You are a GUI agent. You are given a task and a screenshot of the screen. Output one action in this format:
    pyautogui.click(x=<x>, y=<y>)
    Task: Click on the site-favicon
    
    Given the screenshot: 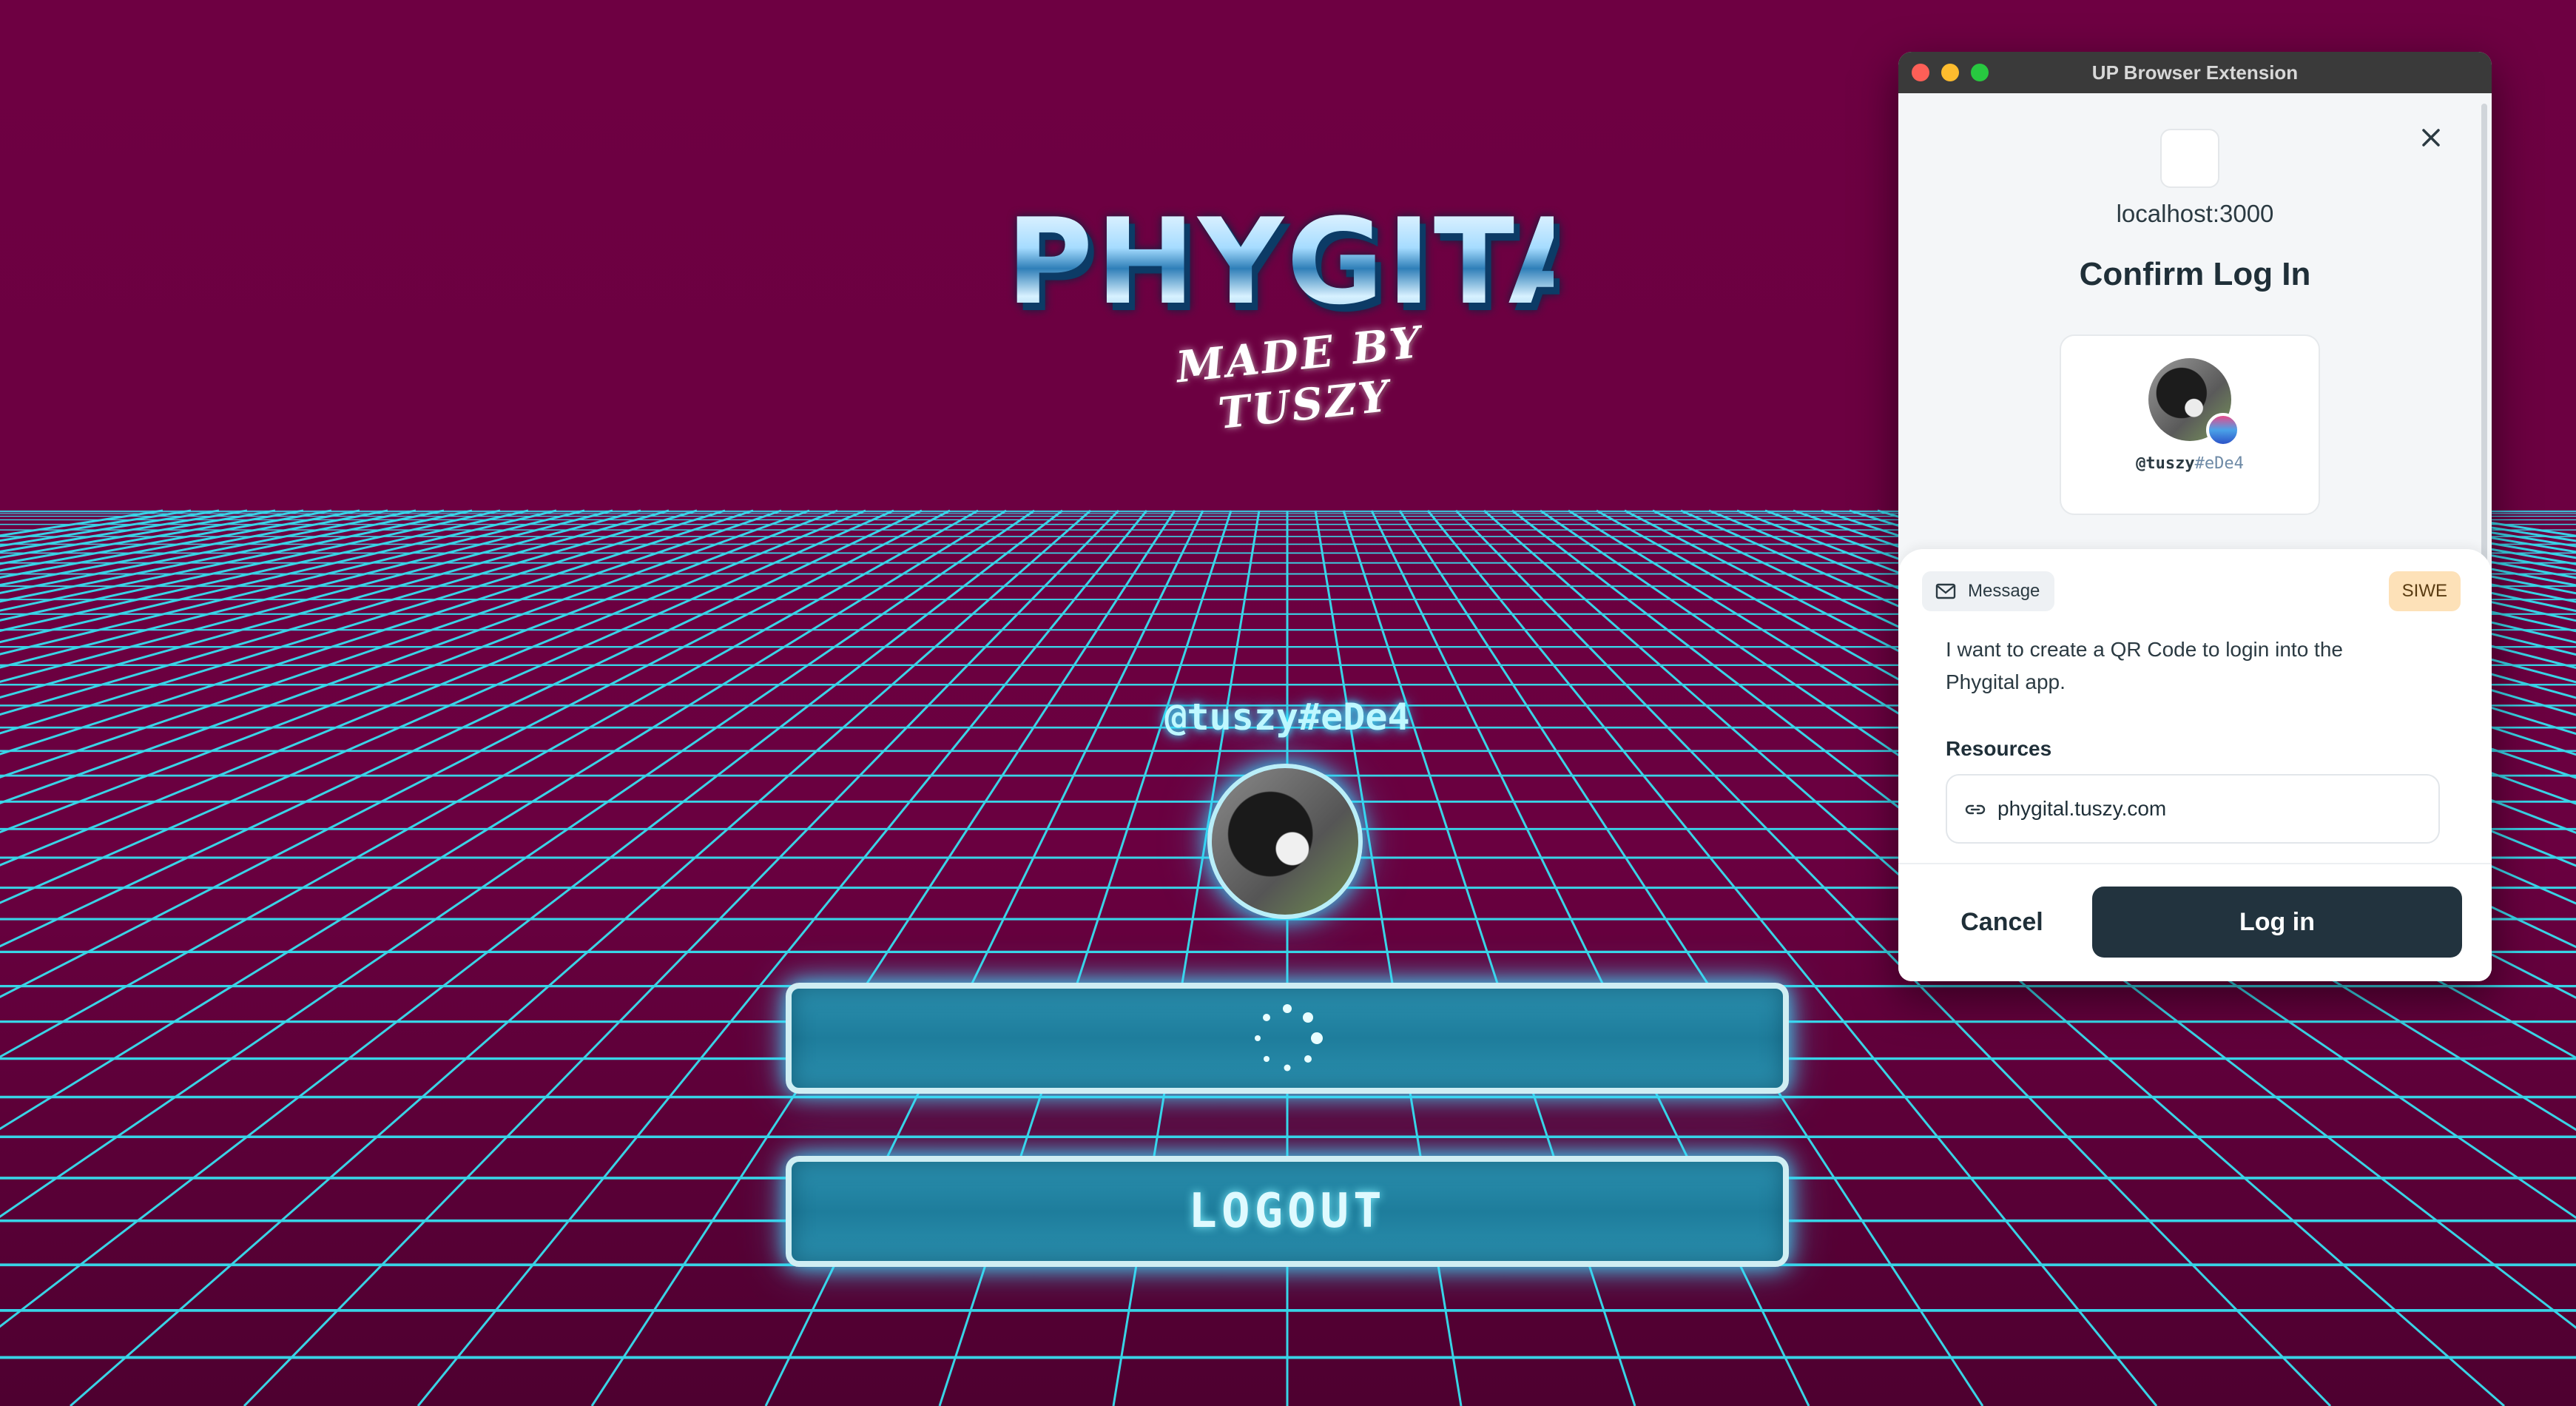 What is the action you would take?
    pyautogui.click(x=2189, y=158)
    